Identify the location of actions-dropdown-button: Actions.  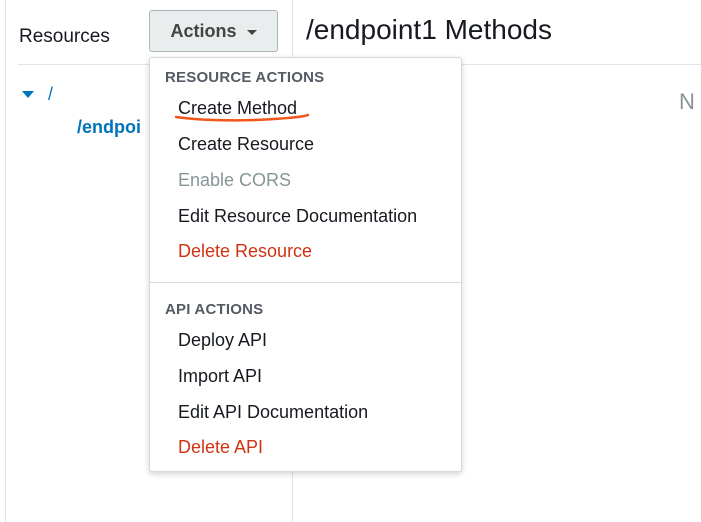
(213, 31).